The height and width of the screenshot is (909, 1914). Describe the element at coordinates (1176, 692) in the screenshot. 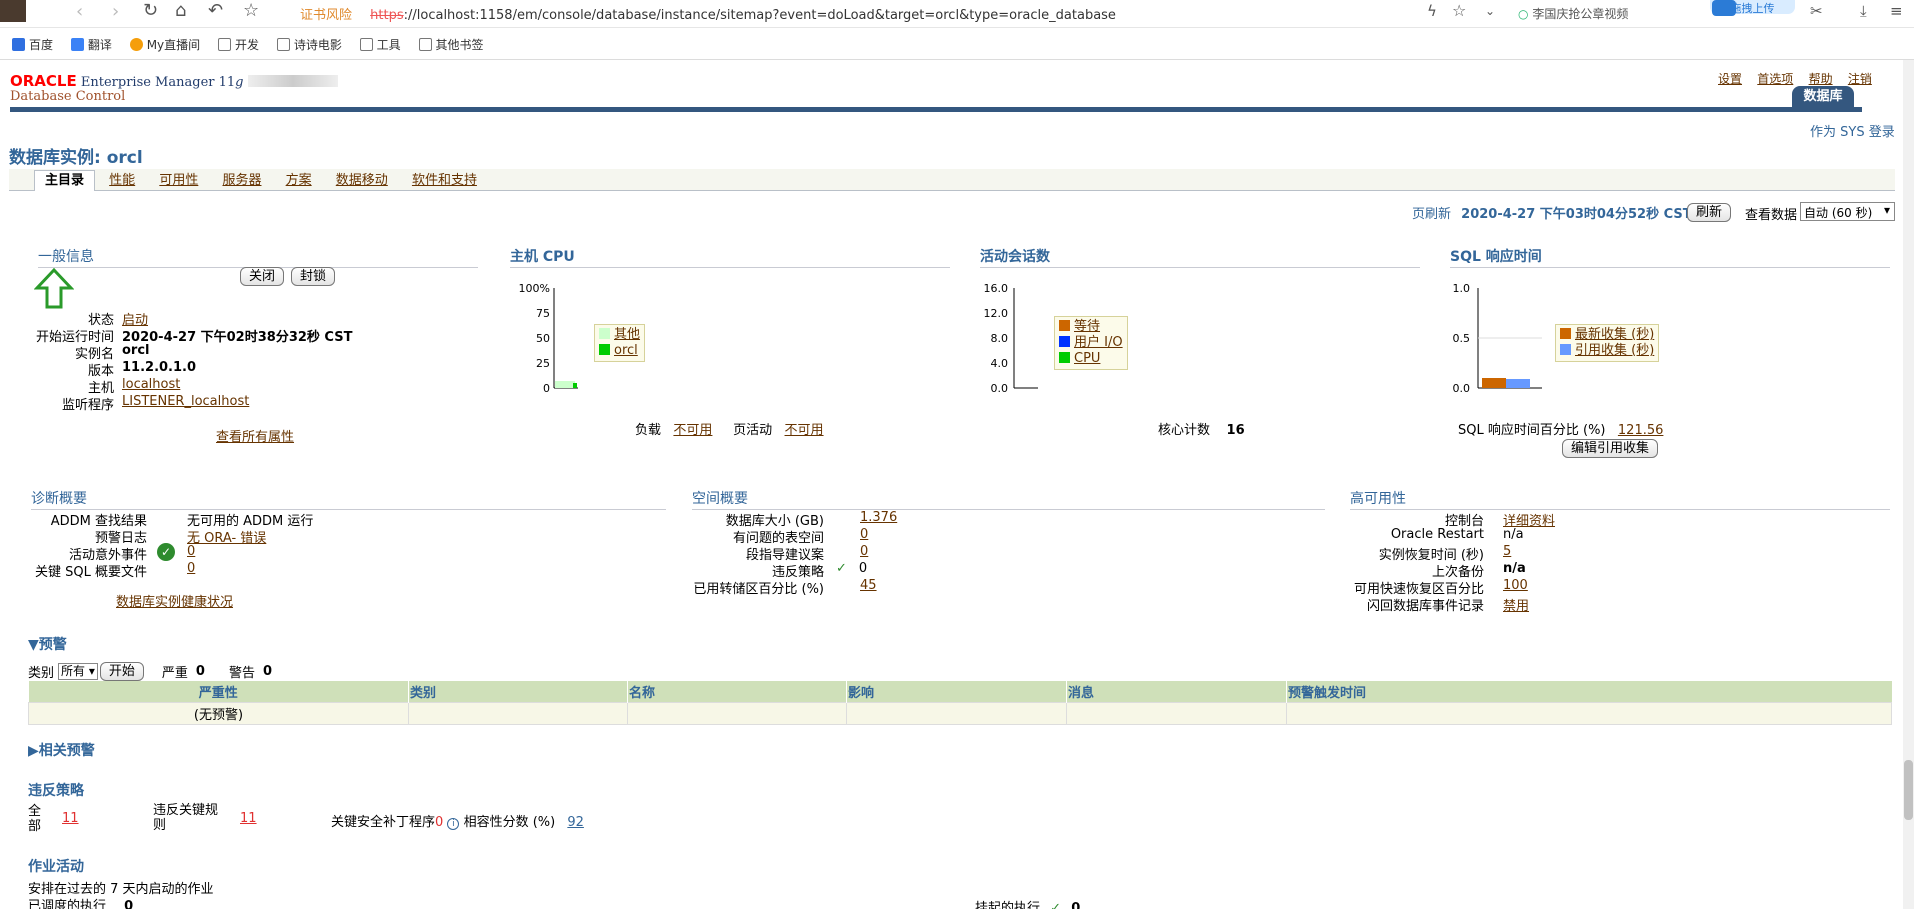

I see `col-message: 消息` at that location.